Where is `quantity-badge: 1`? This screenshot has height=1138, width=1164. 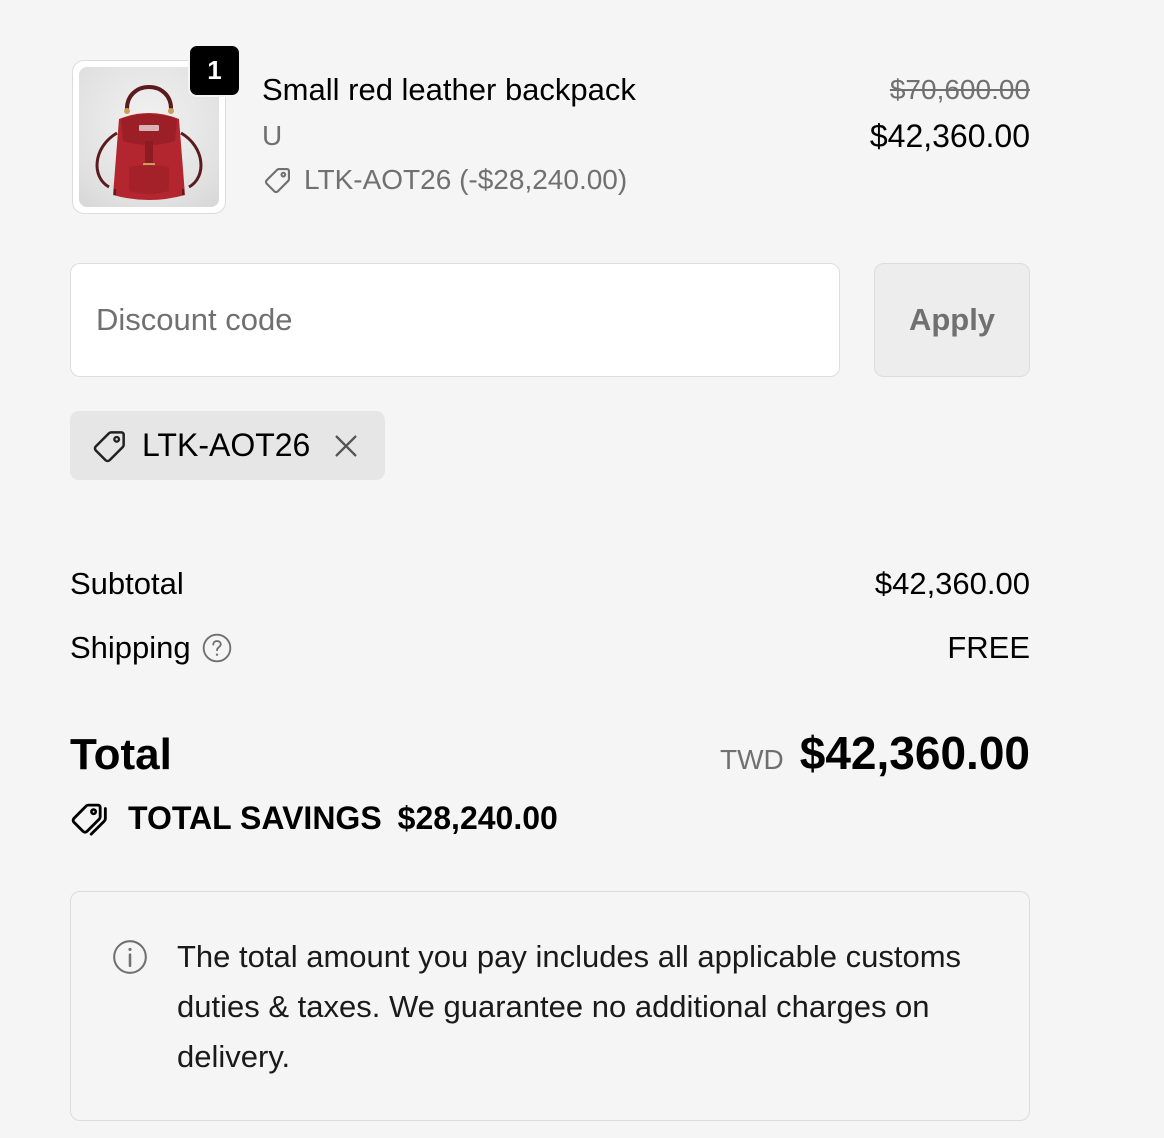
quantity-badge: 1 is located at coordinates (214, 70).